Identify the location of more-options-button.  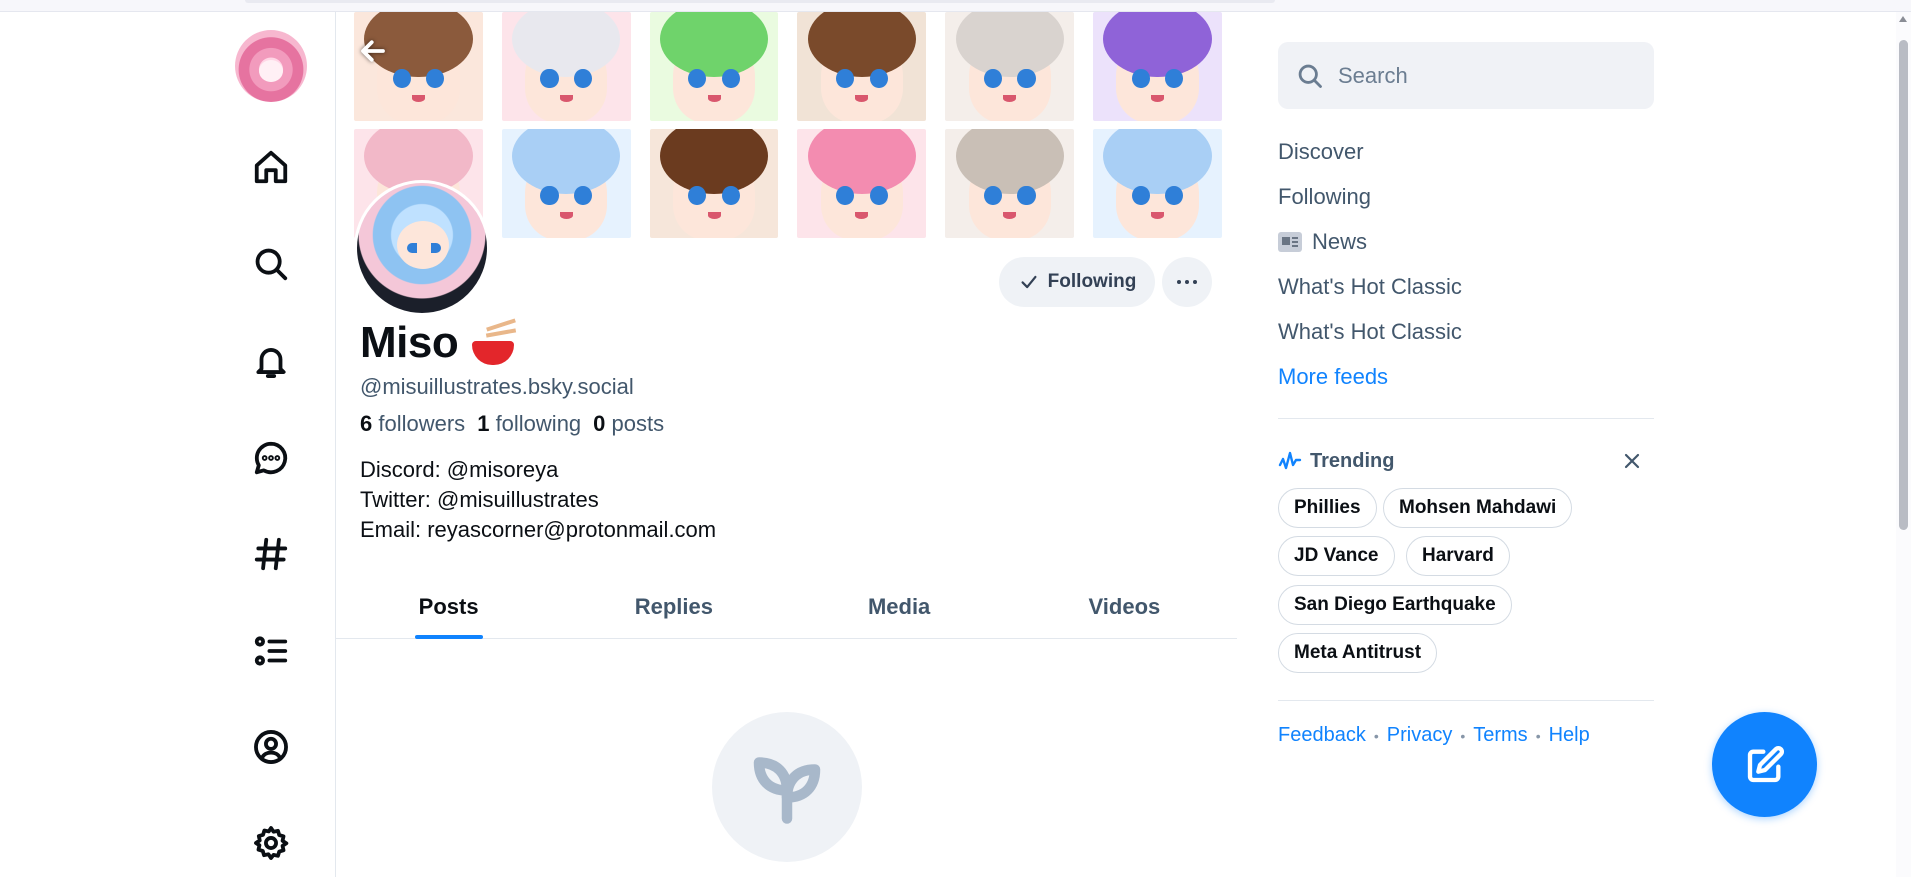
(1187, 282).